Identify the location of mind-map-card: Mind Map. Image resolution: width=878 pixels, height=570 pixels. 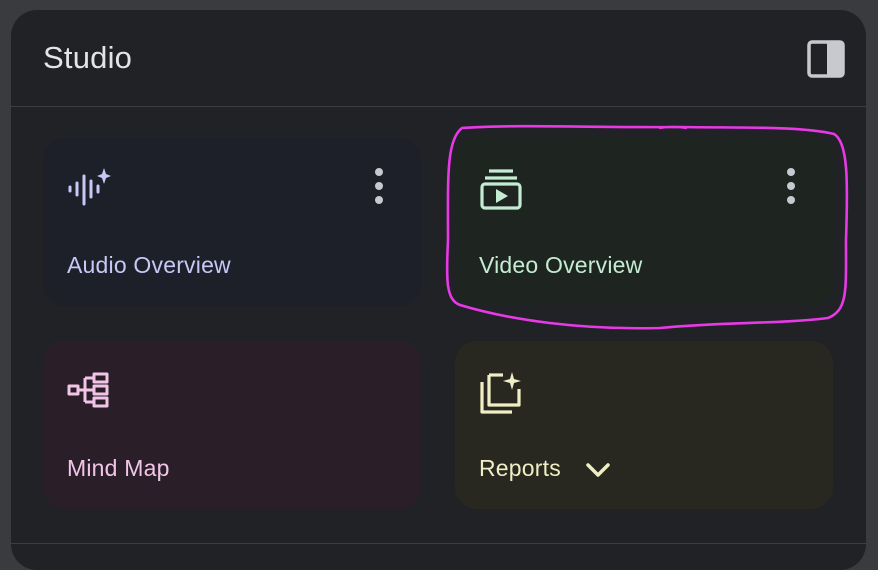
(232, 425).